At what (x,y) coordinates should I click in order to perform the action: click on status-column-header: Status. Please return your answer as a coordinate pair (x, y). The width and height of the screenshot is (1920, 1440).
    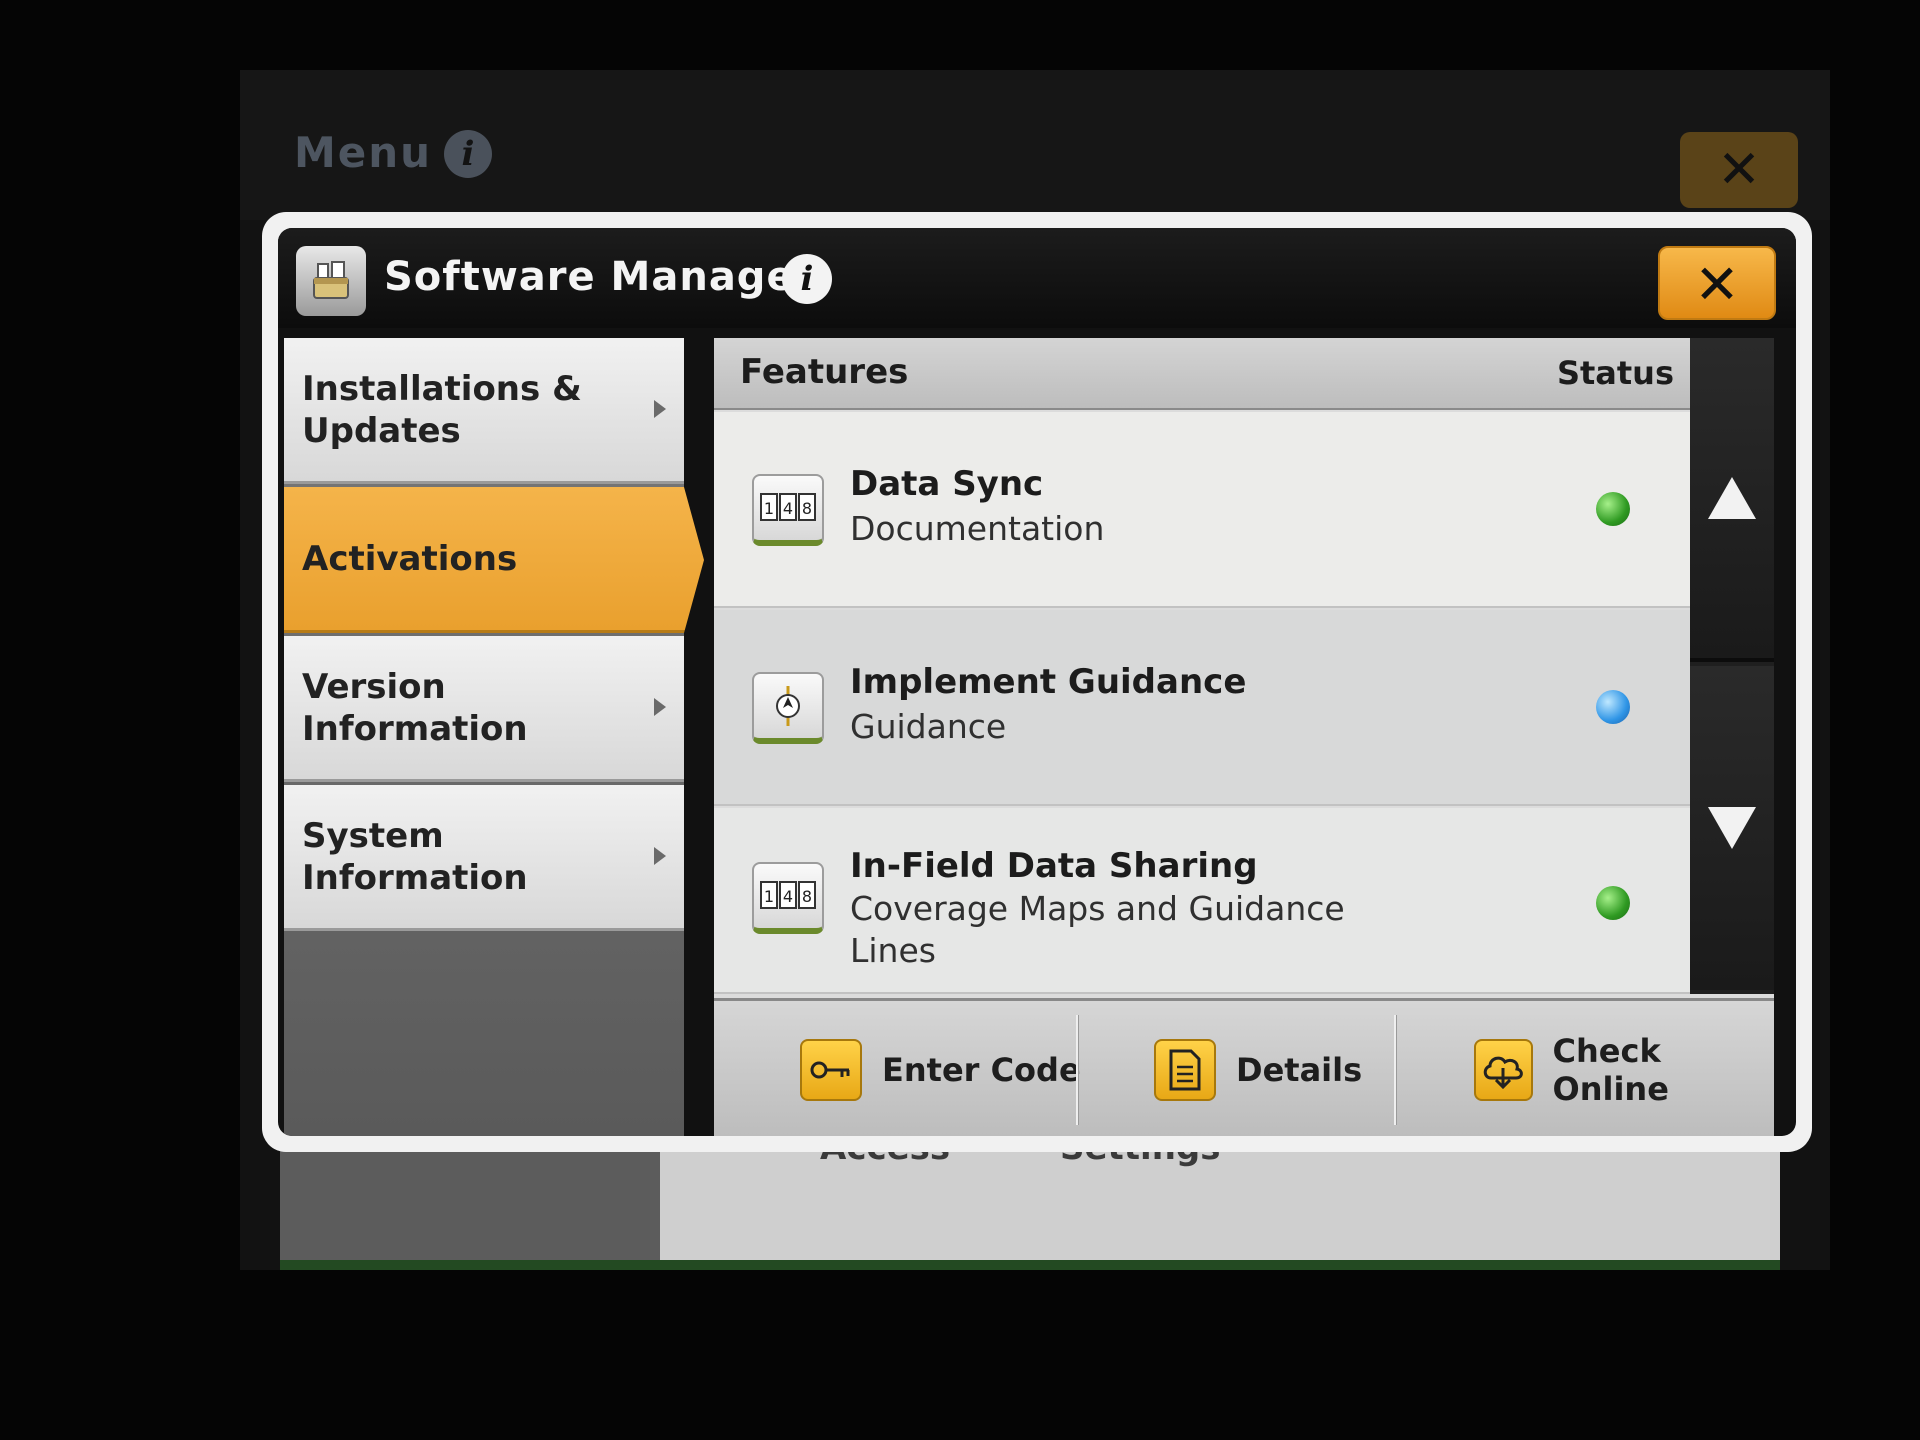
    Looking at the image, I should click on (1615, 373).